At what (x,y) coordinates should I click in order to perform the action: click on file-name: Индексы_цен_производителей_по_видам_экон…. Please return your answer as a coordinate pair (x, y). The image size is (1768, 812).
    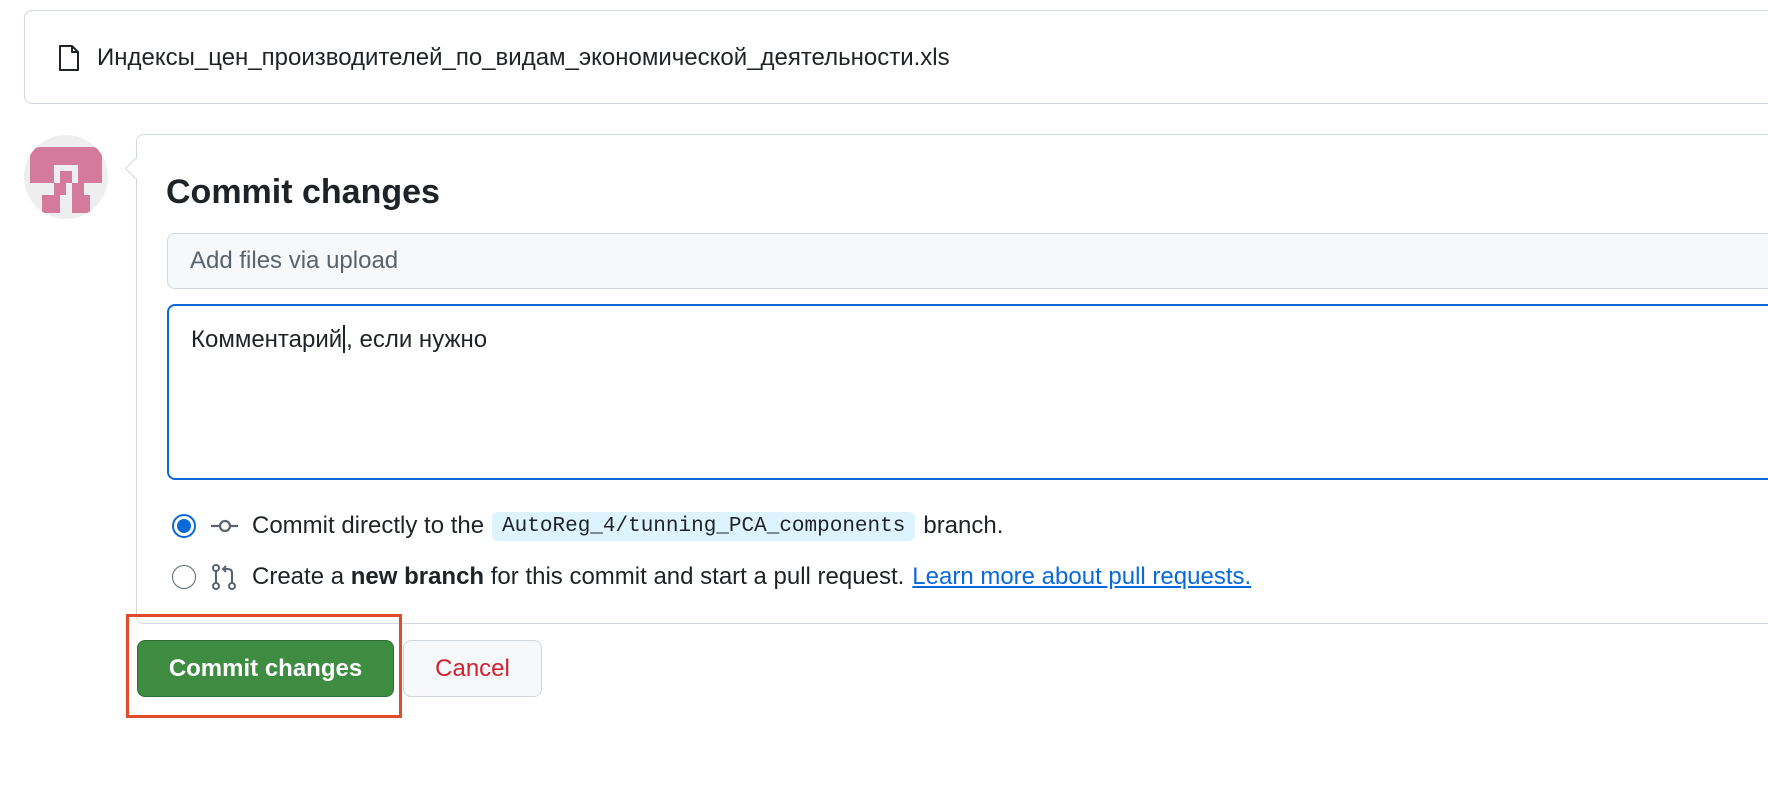
    Looking at the image, I should click on (523, 57).